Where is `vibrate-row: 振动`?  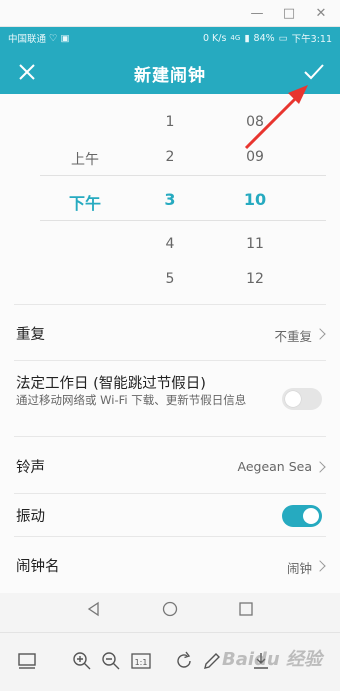 vibrate-row: 振动 is located at coordinates (170, 514).